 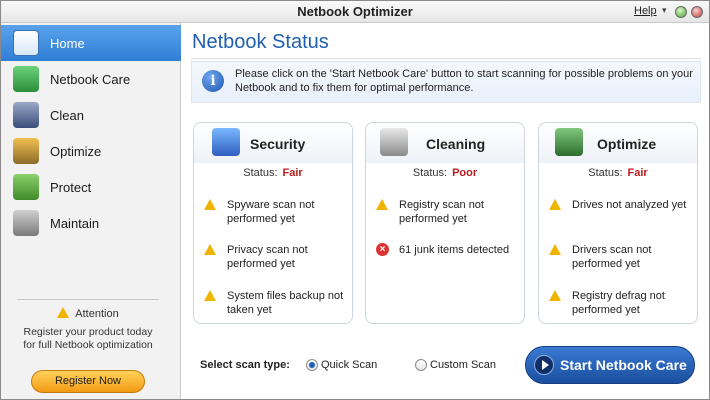 What do you see at coordinates (26, 223) in the screenshot?
I see `maintain-icon` at bounding box center [26, 223].